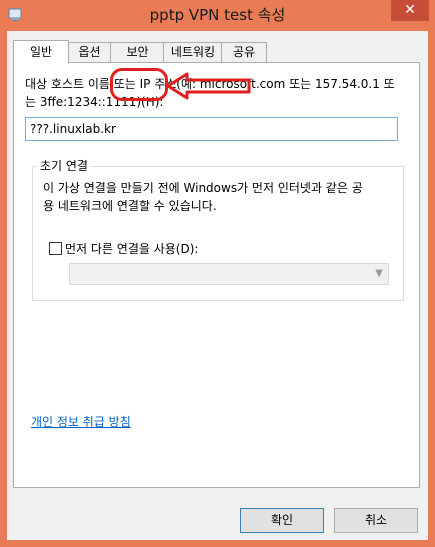 Image resolution: width=435 pixels, height=547 pixels. Describe the element at coordinates (193, 52) in the screenshot. I see `tab-networking: 네트워킹` at that location.